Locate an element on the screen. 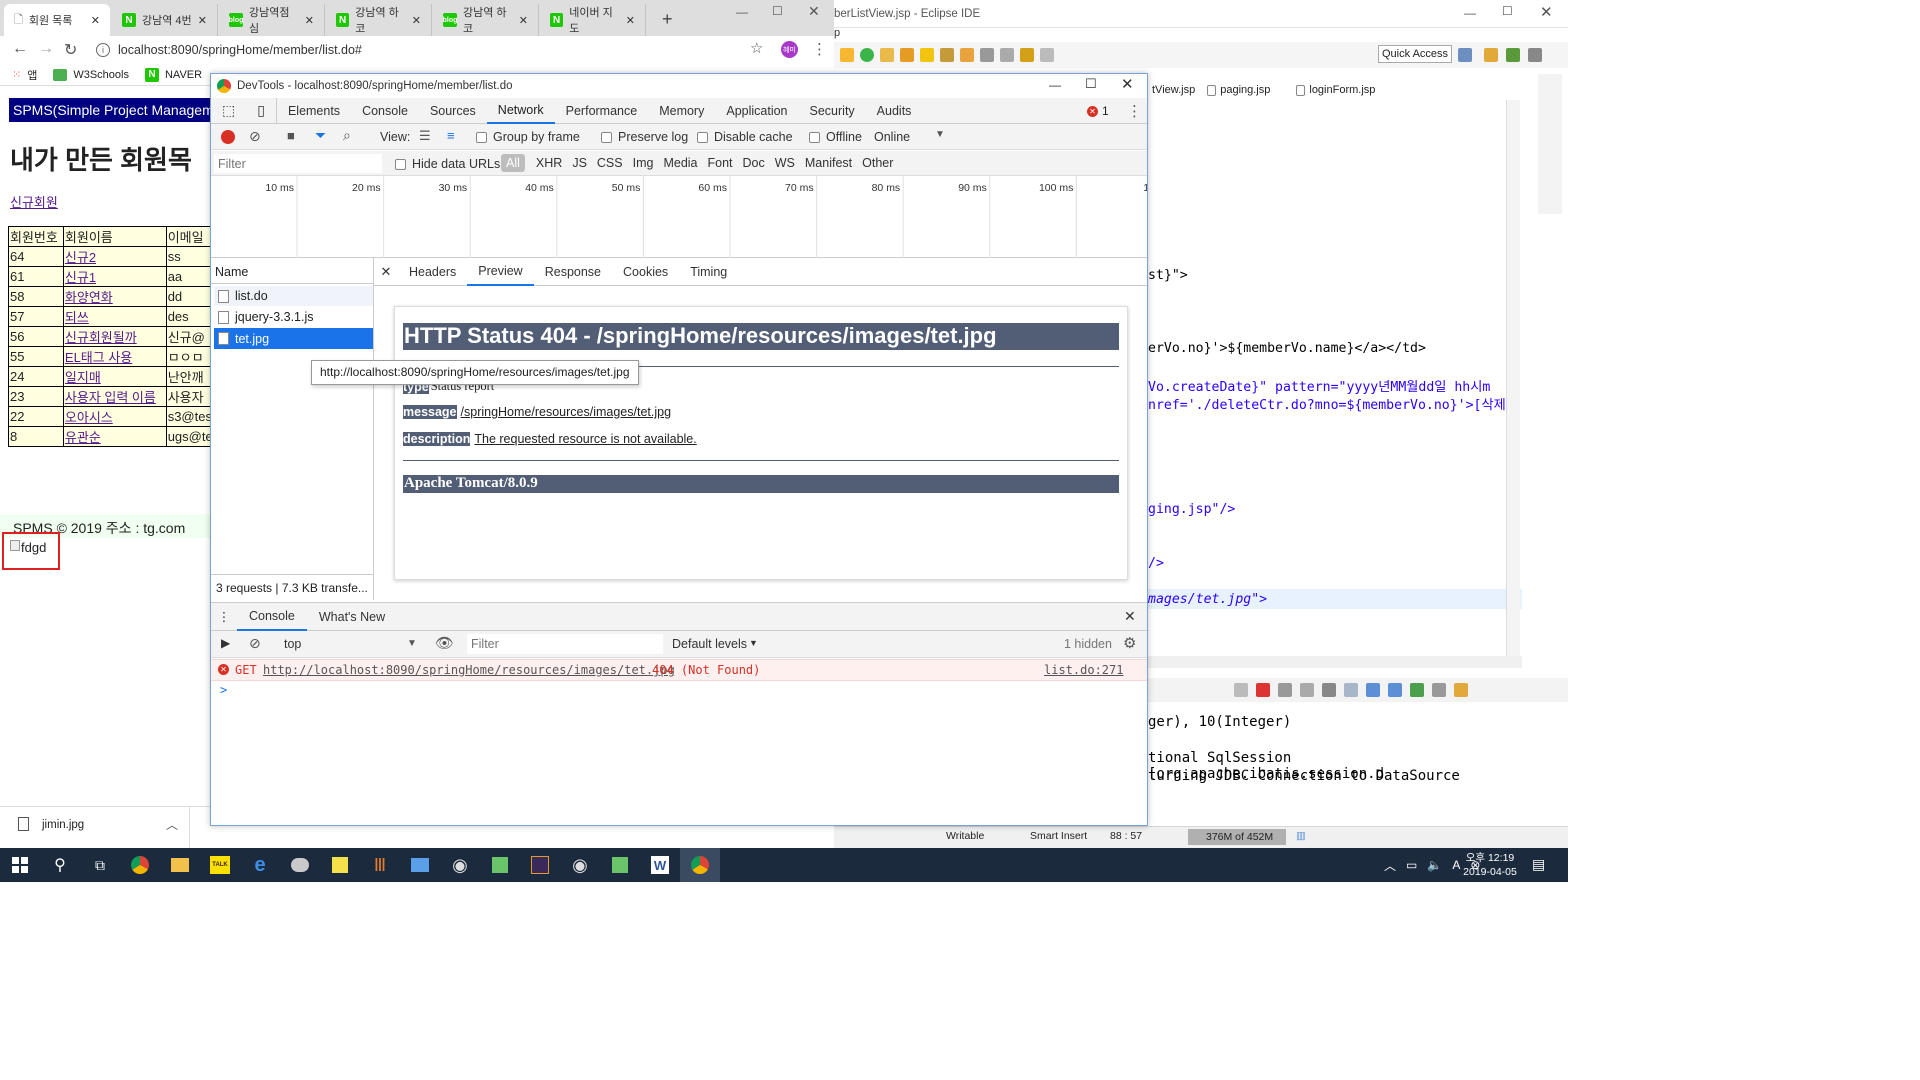 The image size is (1920, 1080). tab-application: Application is located at coordinates (756, 111).